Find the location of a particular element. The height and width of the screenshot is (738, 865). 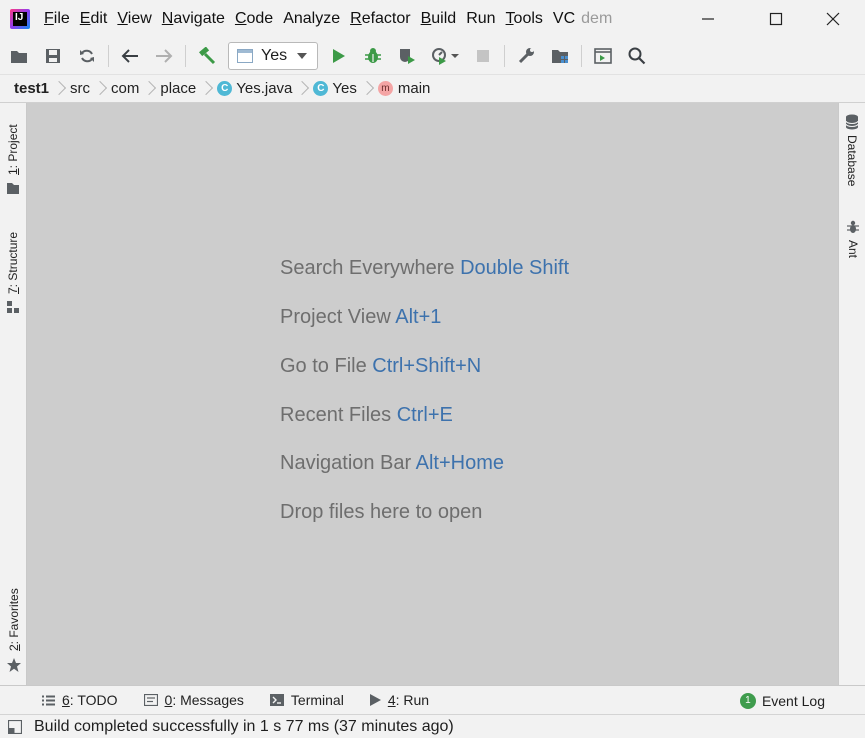

profile-button is located at coordinates (445, 56).